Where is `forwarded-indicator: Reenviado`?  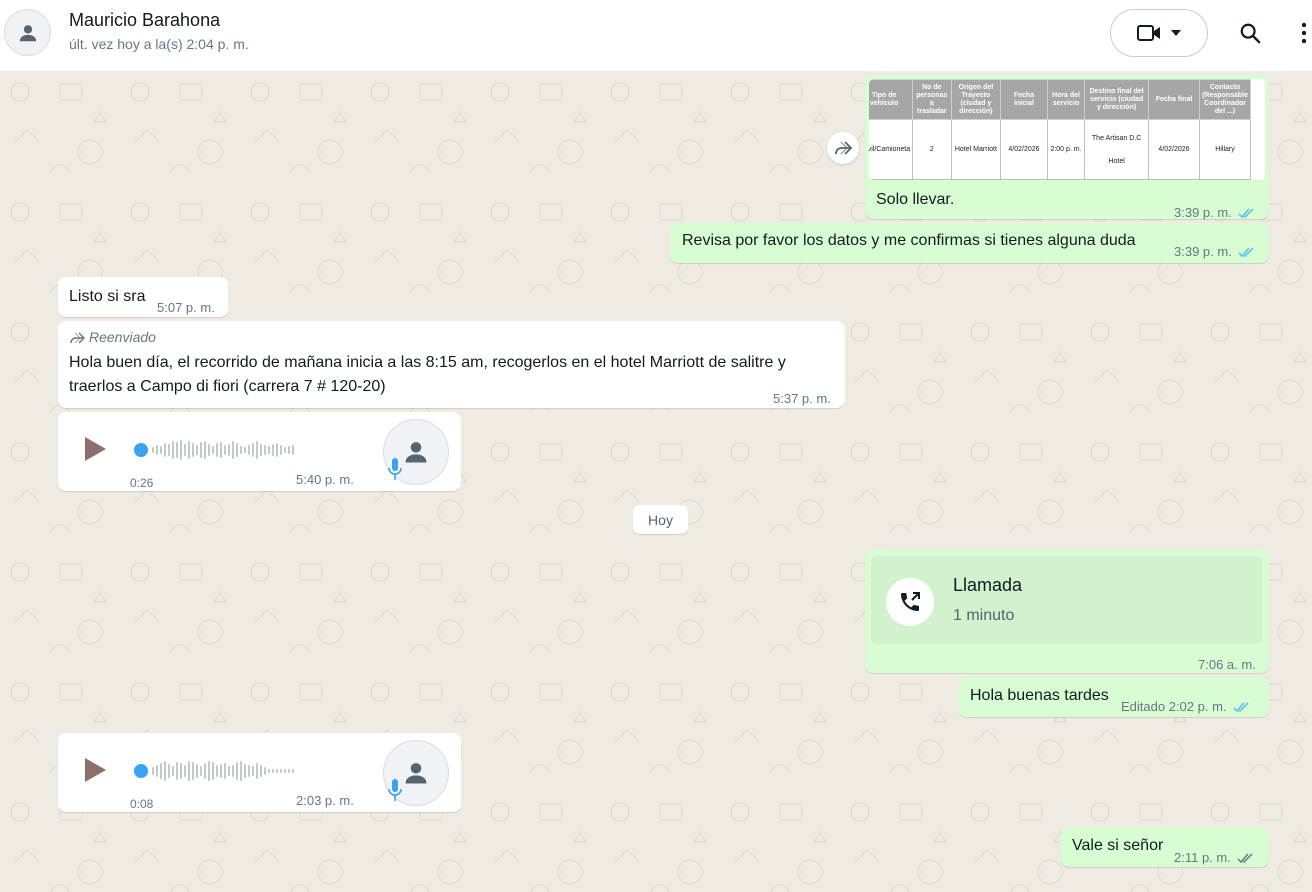 forwarded-indicator: Reenviado is located at coordinates (112, 337).